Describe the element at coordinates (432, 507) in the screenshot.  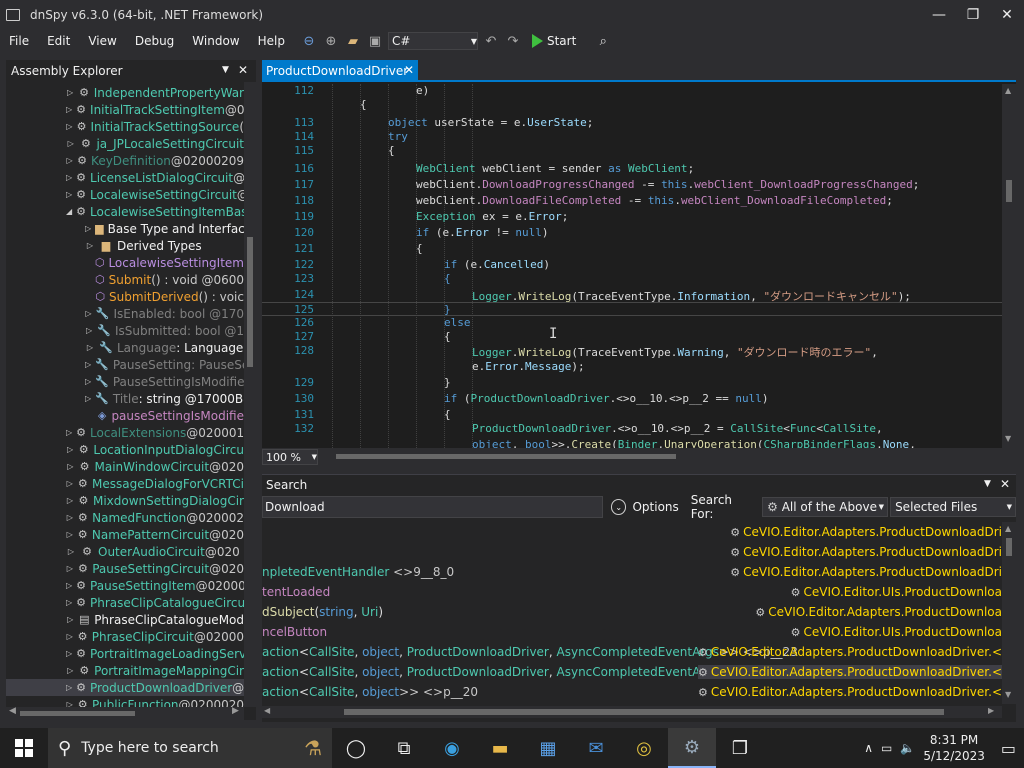
I see `search-input: Download` at that location.